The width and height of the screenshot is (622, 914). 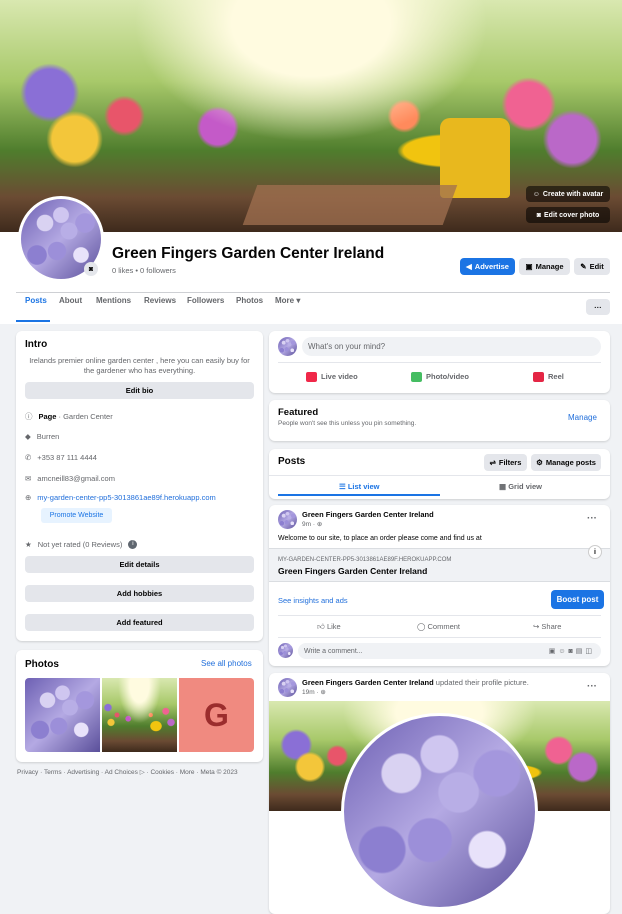 I want to click on tab-posts-underline, so click(x=33, y=321).